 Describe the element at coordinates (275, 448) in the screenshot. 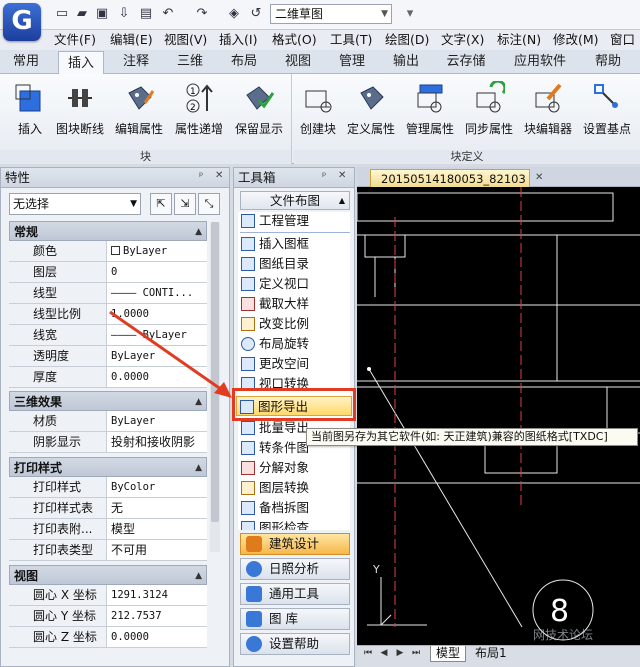

I see `tool-condition-drawing: 转条件图` at that location.